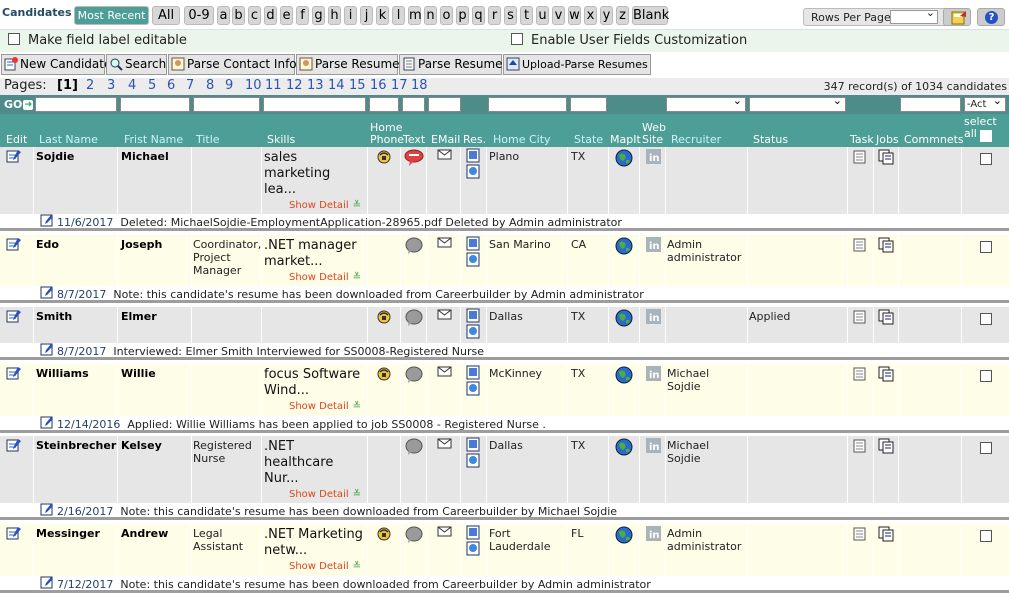 Image resolution: width=1009 pixels, height=593 pixels. Describe the element at coordinates (155, 104) in the screenshot. I see `filter-first-name` at that location.